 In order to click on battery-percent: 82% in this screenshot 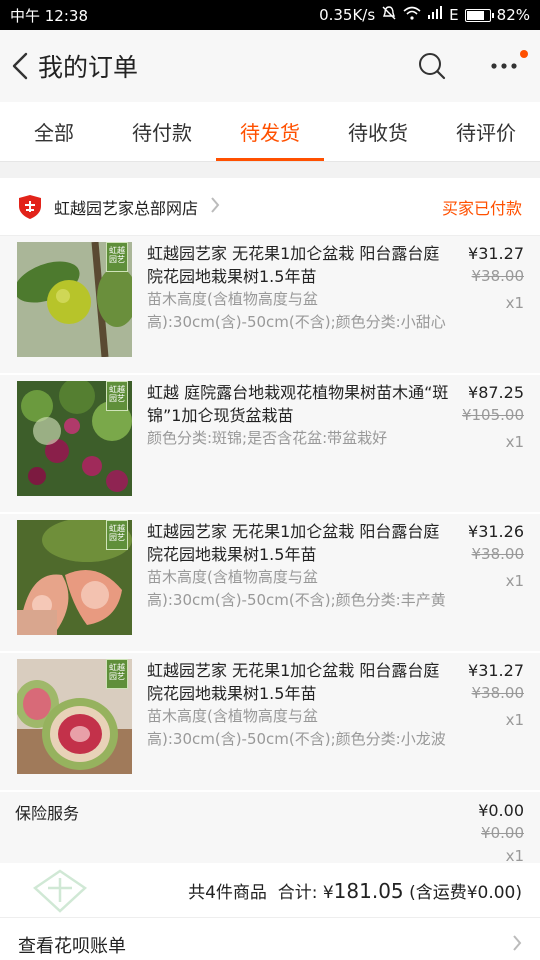, I will do `click(513, 15)`.